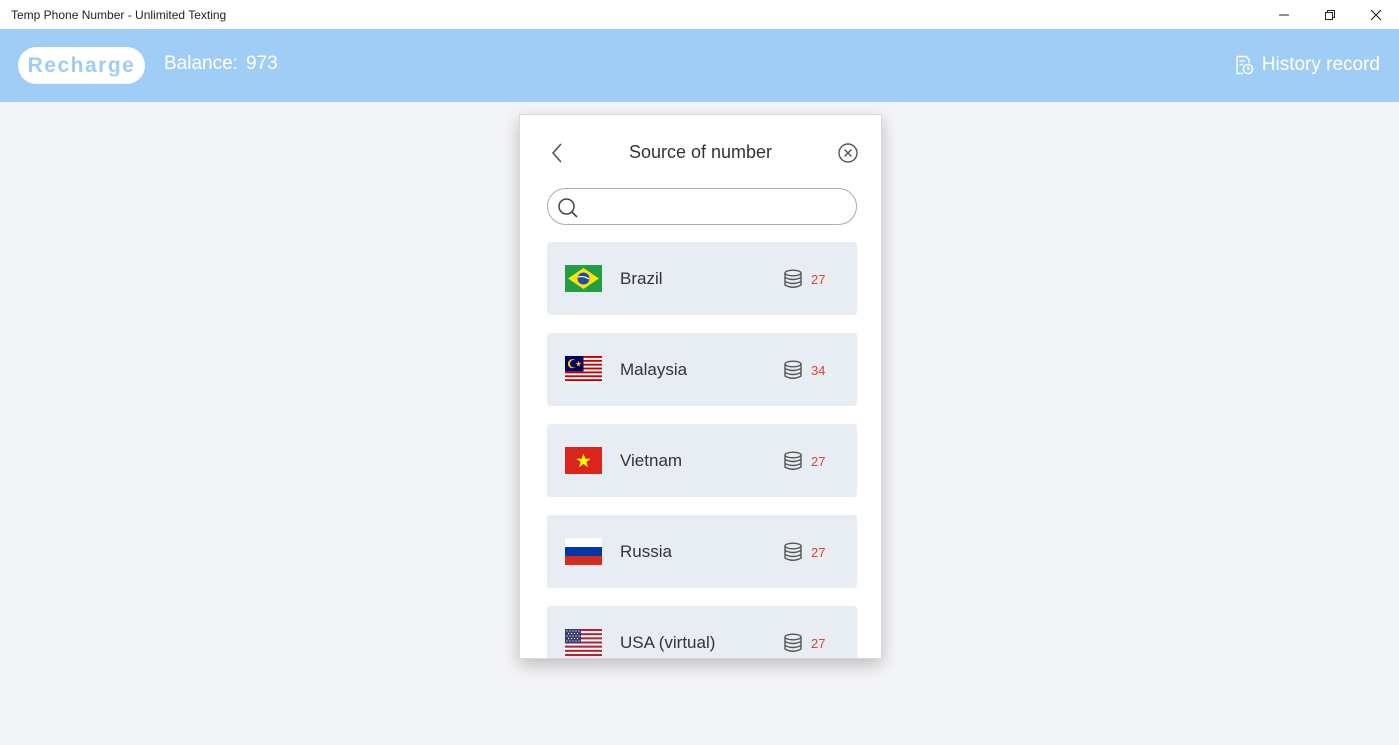 The height and width of the screenshot is (745, 1399). Describe the element at coordinates (568, 208) in the screenshot. I see `search-icon` at that location.